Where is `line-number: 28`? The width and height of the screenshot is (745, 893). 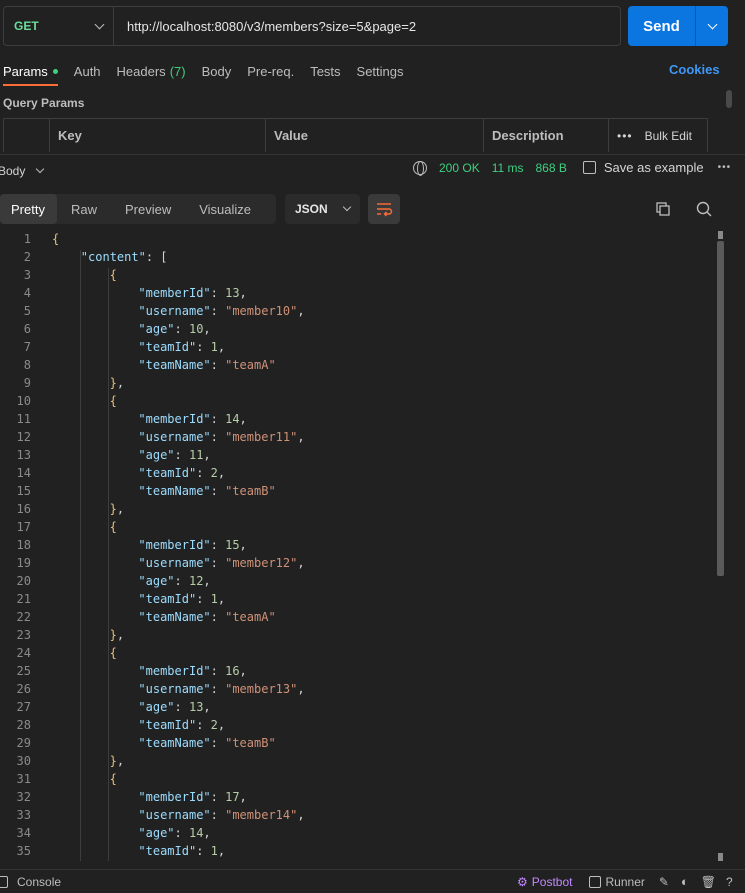
line-number: 28 is located at coordinates (23, 725).